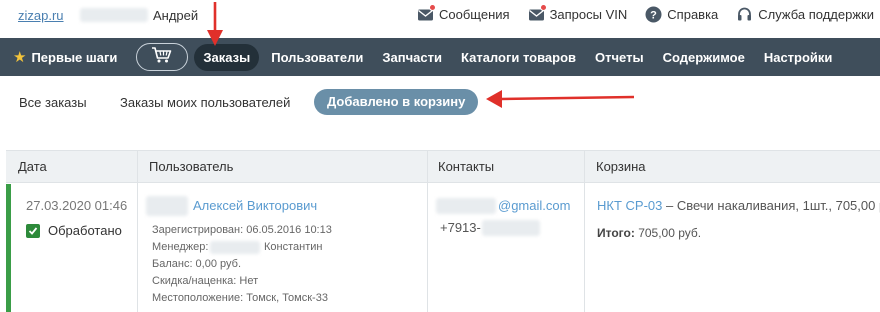 Image resolution: width=880 pixels, height=312 pixels. What do you see at coordinates (205, 102) in the screenshot?
I see `tab-my-users-orders: Заказы моих пользователей` at bounding box center [205, 102].